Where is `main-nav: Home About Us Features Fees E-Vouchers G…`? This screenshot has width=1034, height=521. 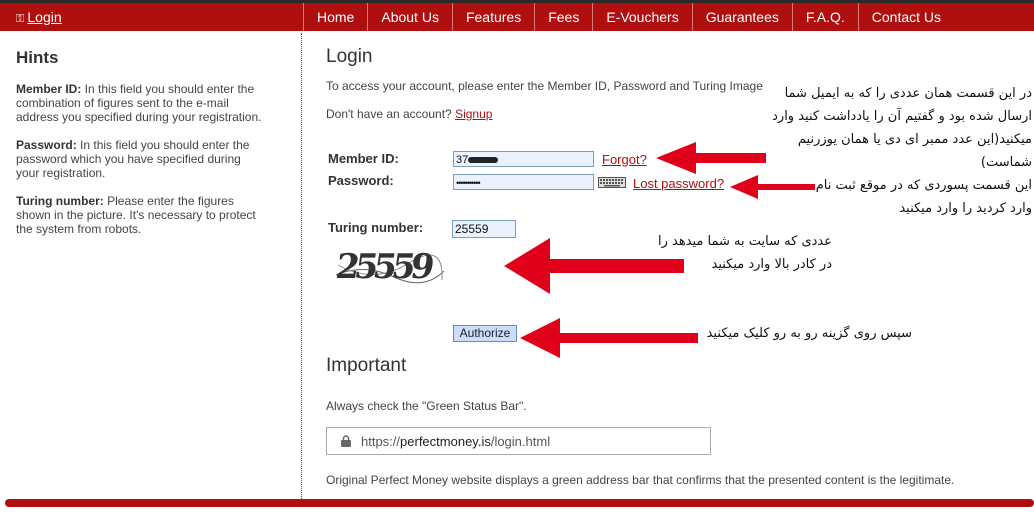
main-nav: Home About Us Features Fees E-Vouchers G… is located at coordinates (628, 17).